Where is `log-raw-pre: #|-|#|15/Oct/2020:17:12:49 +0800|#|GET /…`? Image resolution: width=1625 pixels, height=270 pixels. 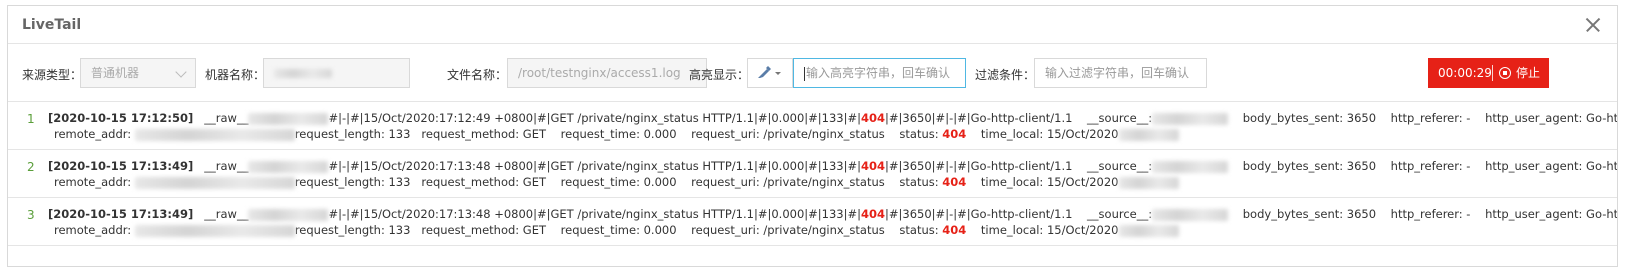 log-raw-pre: #|-|#|15/Oct/2020:17:12:49 +0800|#|GET /… is located at coordinates (595, 118).